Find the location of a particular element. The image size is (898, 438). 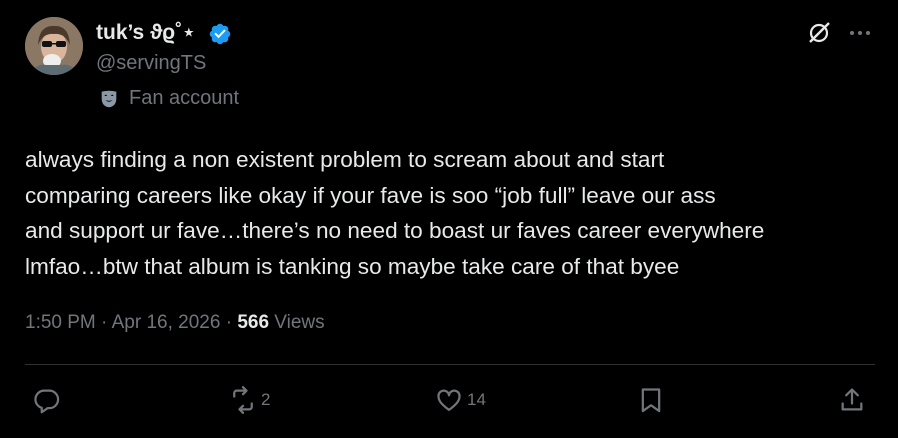

fan-account-label: Fan account is located at coordinates (168, 98).